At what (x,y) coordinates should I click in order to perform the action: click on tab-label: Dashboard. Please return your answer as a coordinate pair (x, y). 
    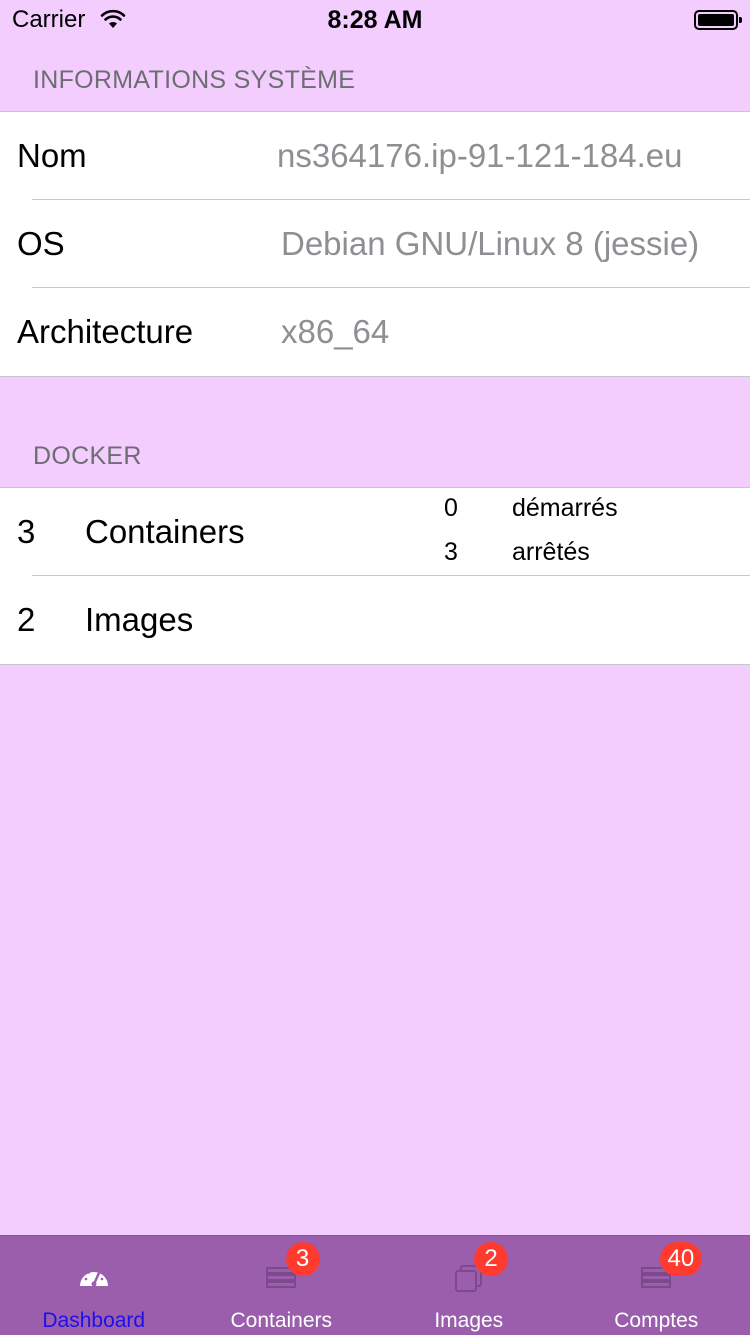
    Looking at the image, I should click on (94, 1321).